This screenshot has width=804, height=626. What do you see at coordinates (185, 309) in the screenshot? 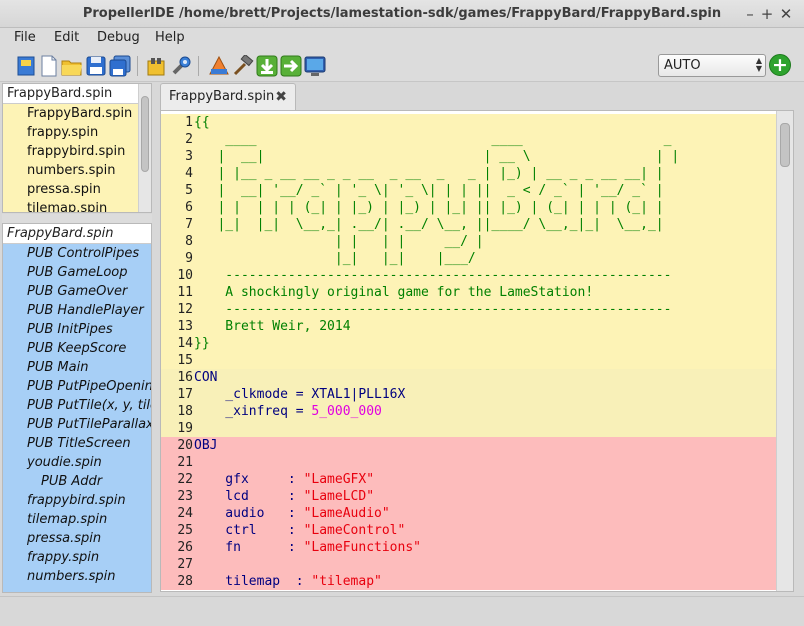
I see `line-number: 12` at bounding box center [185, 309].